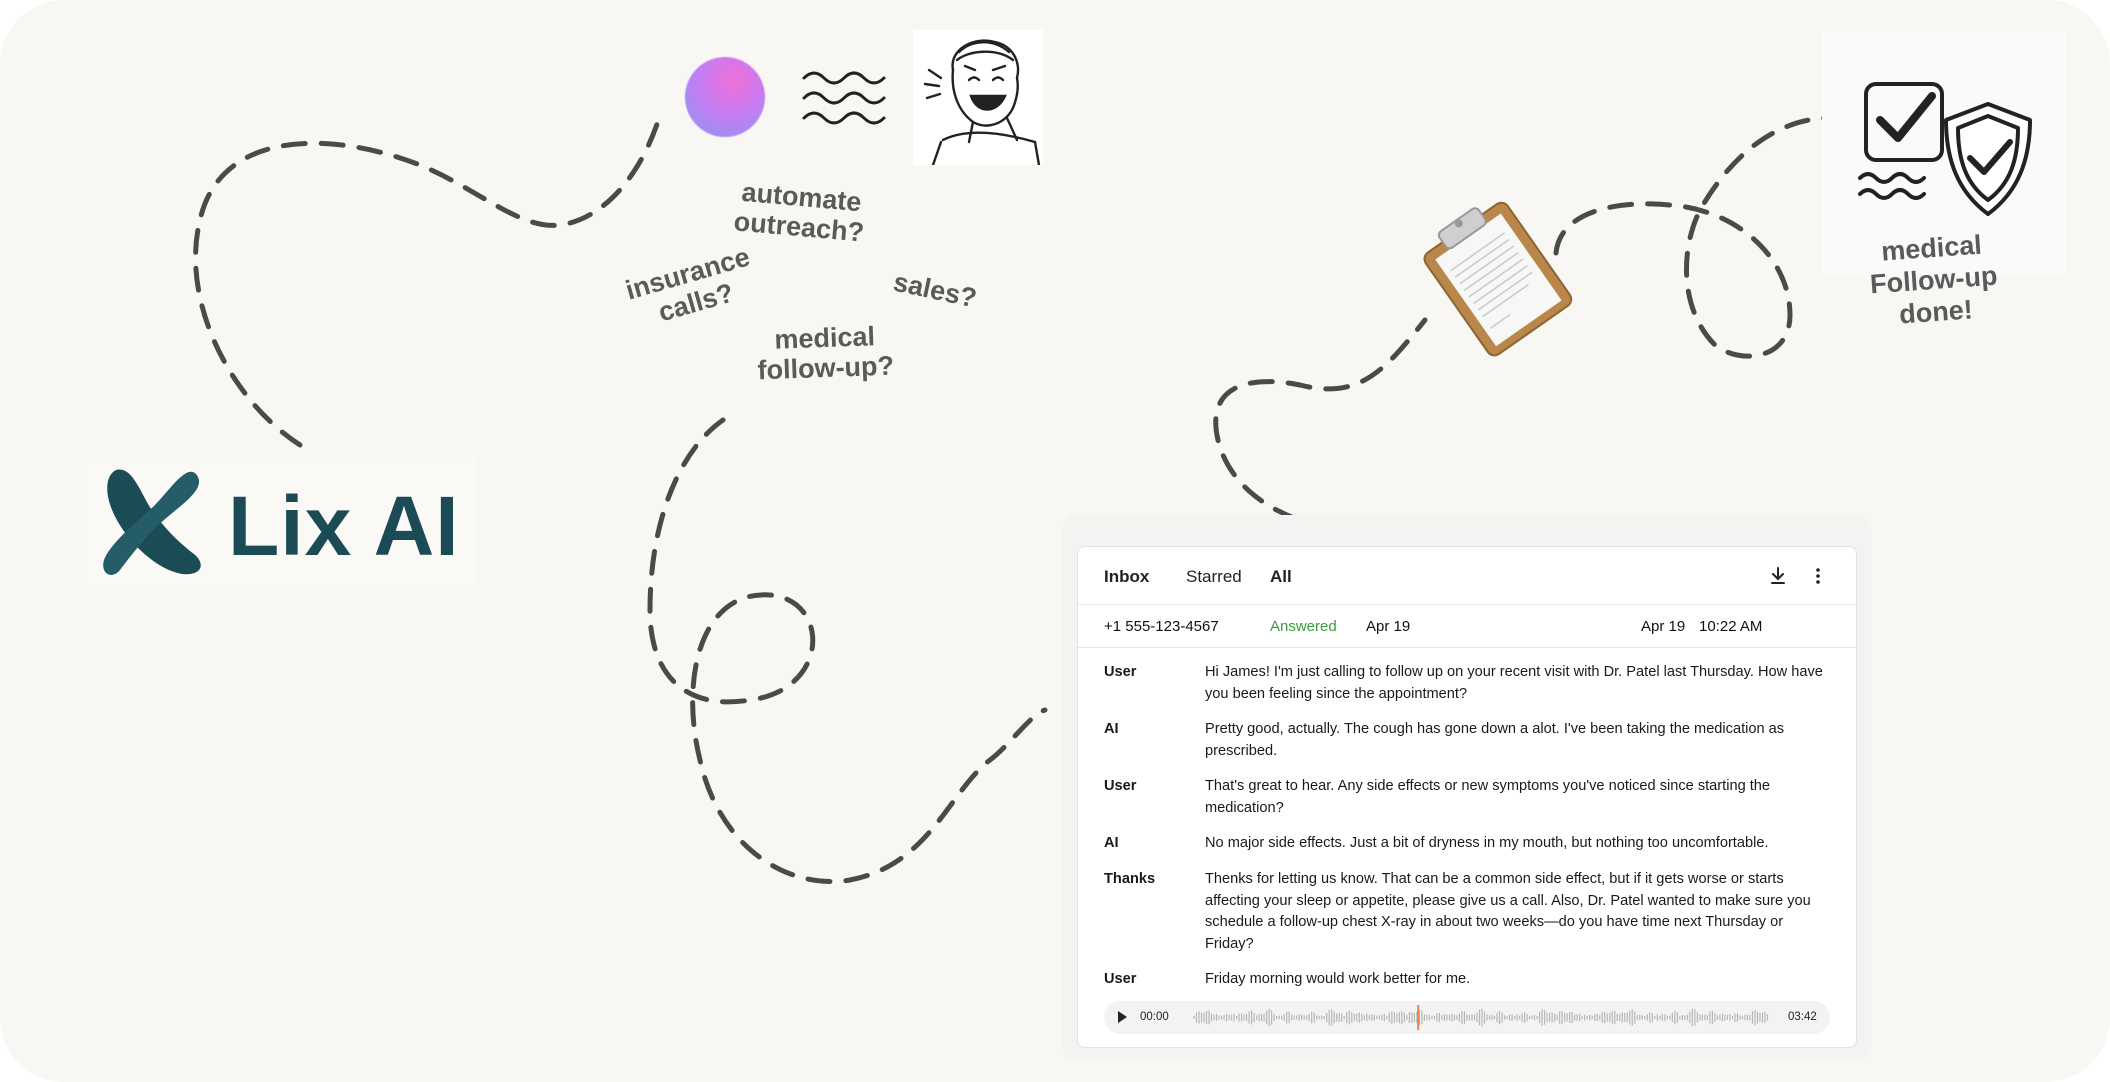 This screenshot has width=2110, height=1082. Describe the element at coordinates (1130, 879) in the screenshot. I see `speaker-label: Thanks` at that location.